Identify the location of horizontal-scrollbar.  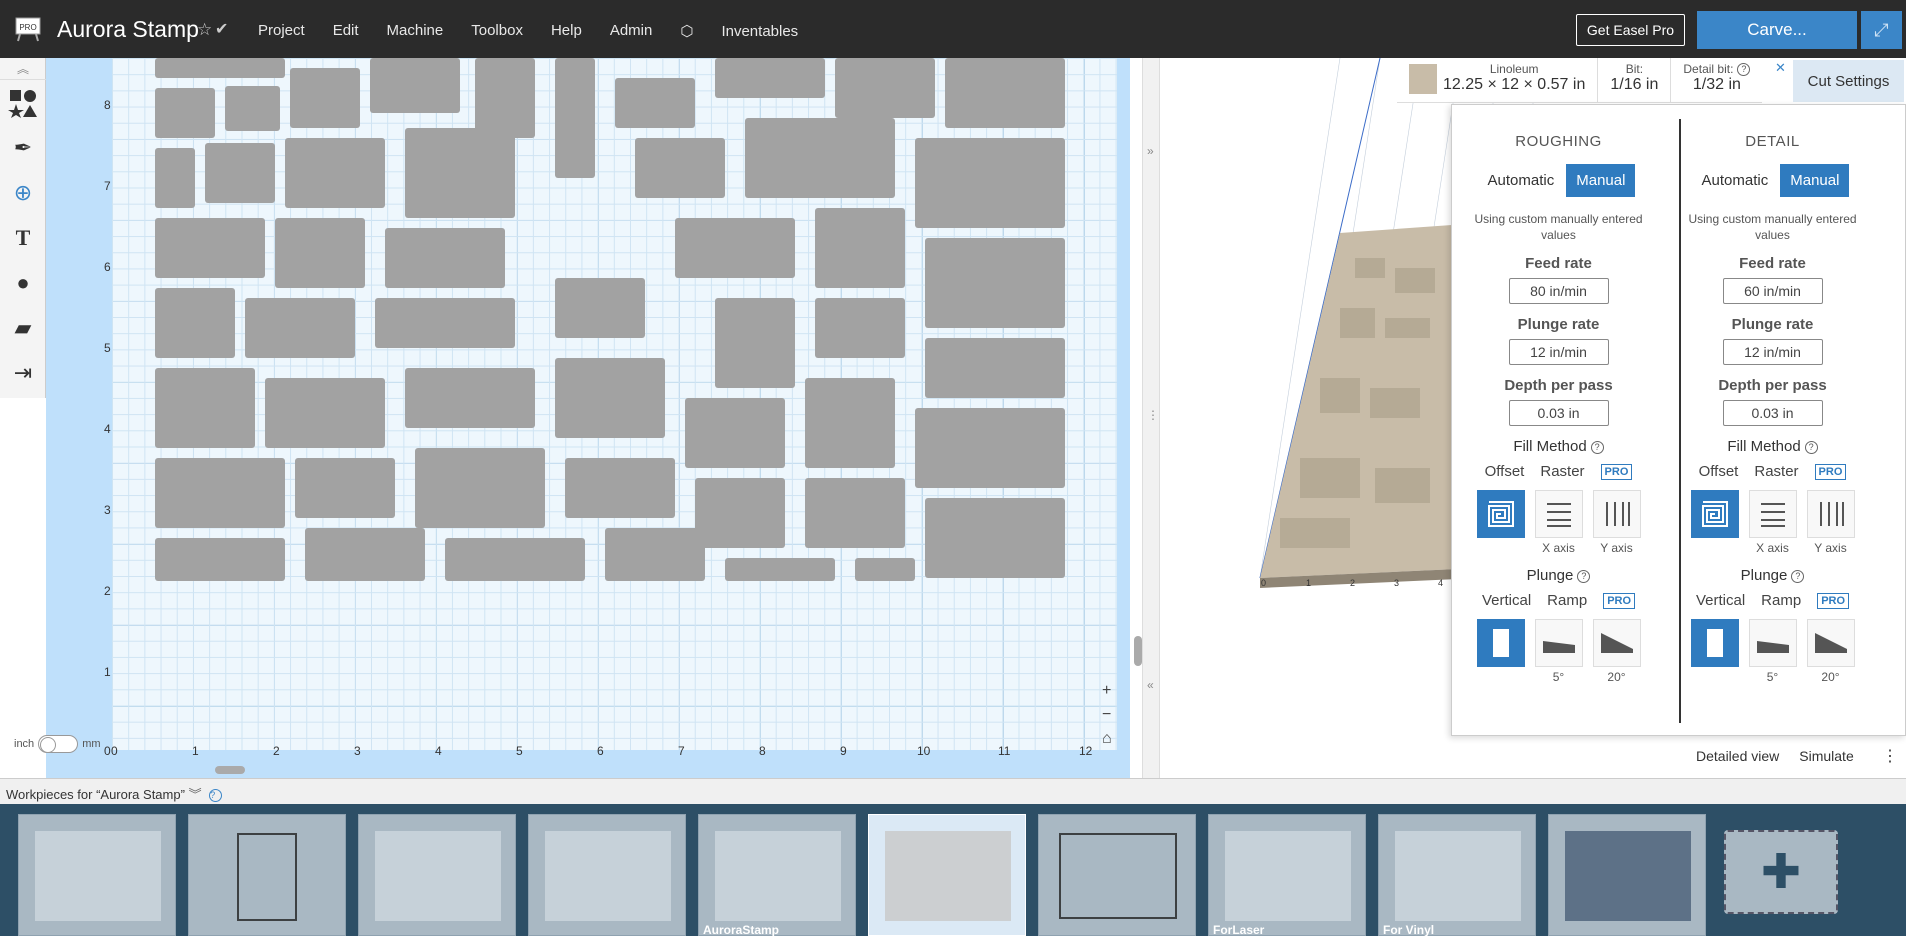
(230, 770).